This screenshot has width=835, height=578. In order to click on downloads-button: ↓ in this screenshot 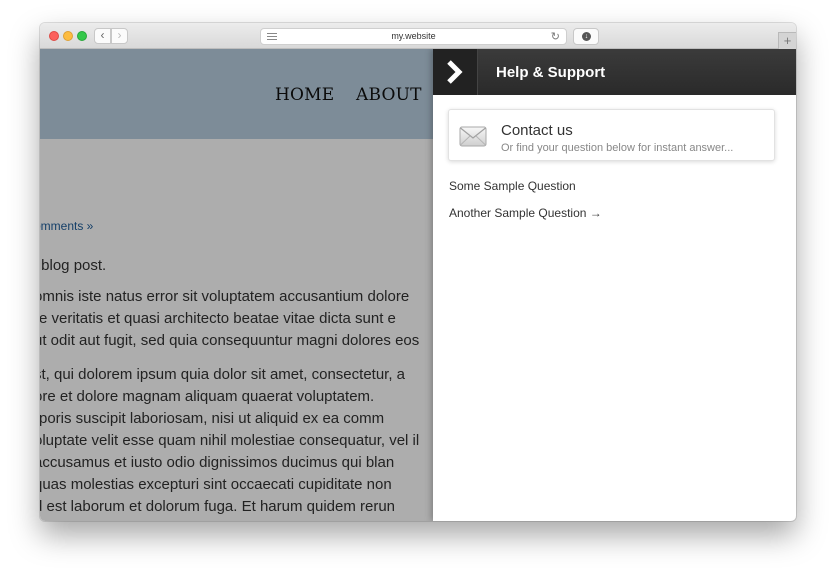, I will do `click(586, 36)`.